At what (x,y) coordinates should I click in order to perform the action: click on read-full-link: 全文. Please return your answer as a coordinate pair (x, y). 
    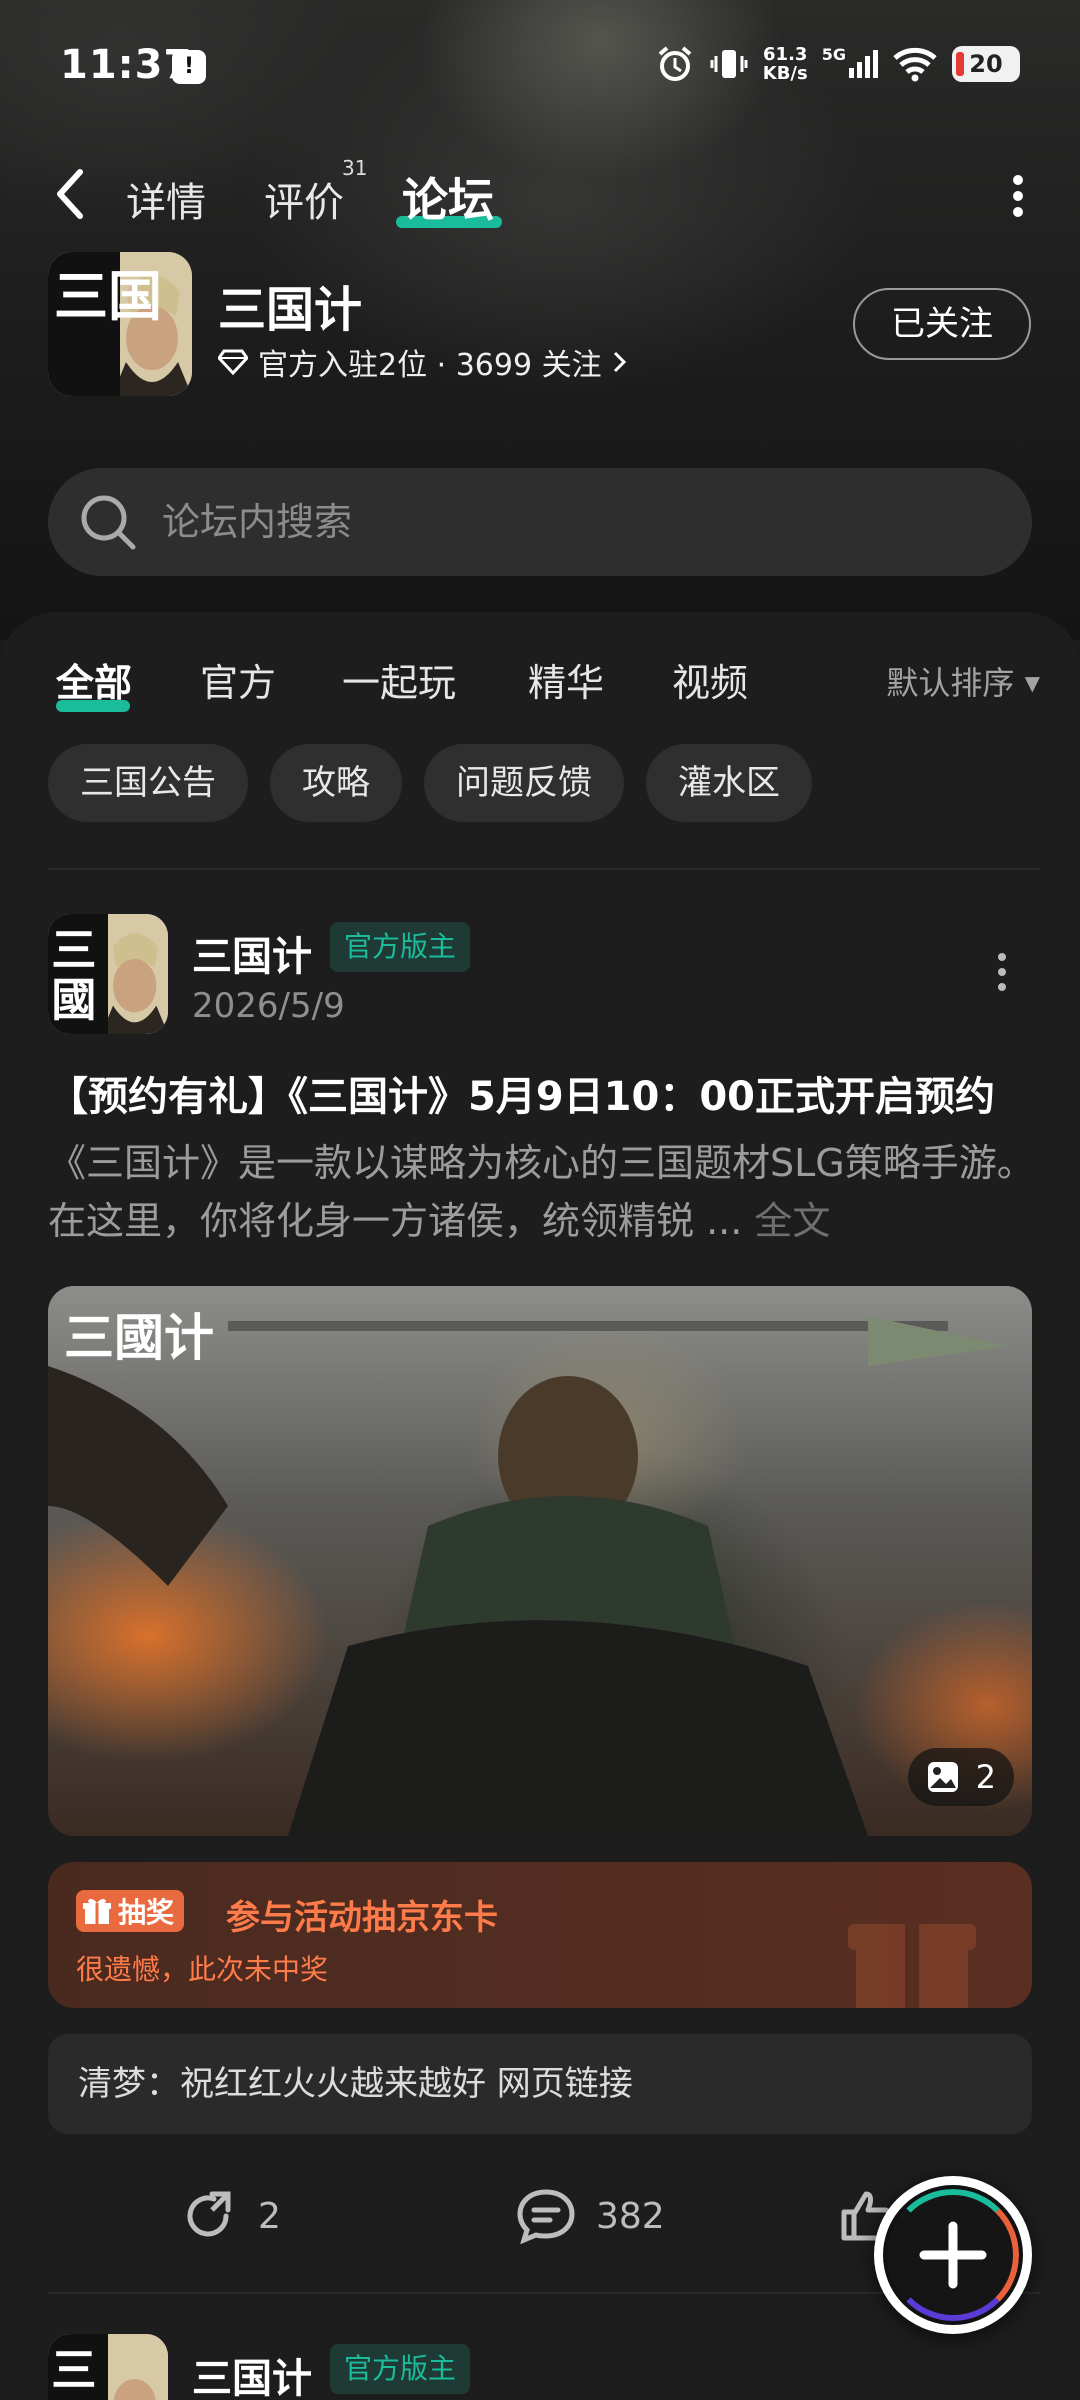
    Looking at the image, I should click on (792, 1221).